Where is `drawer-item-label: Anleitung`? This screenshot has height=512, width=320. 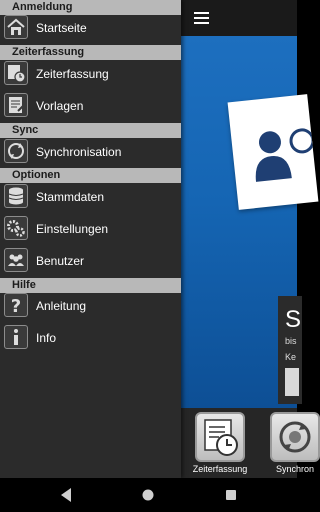
drawer-item-label: Anleitung is located at coordinates (61, 306).